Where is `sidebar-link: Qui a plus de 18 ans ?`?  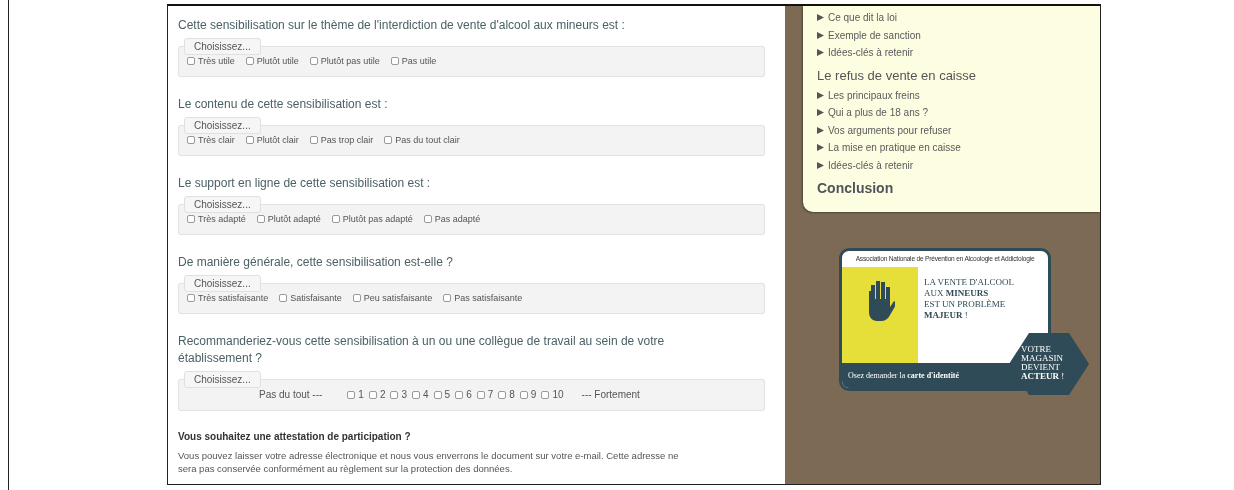
sidebar-link: Qui a plus de 18 ans ? is located at coordinates (878, 113).